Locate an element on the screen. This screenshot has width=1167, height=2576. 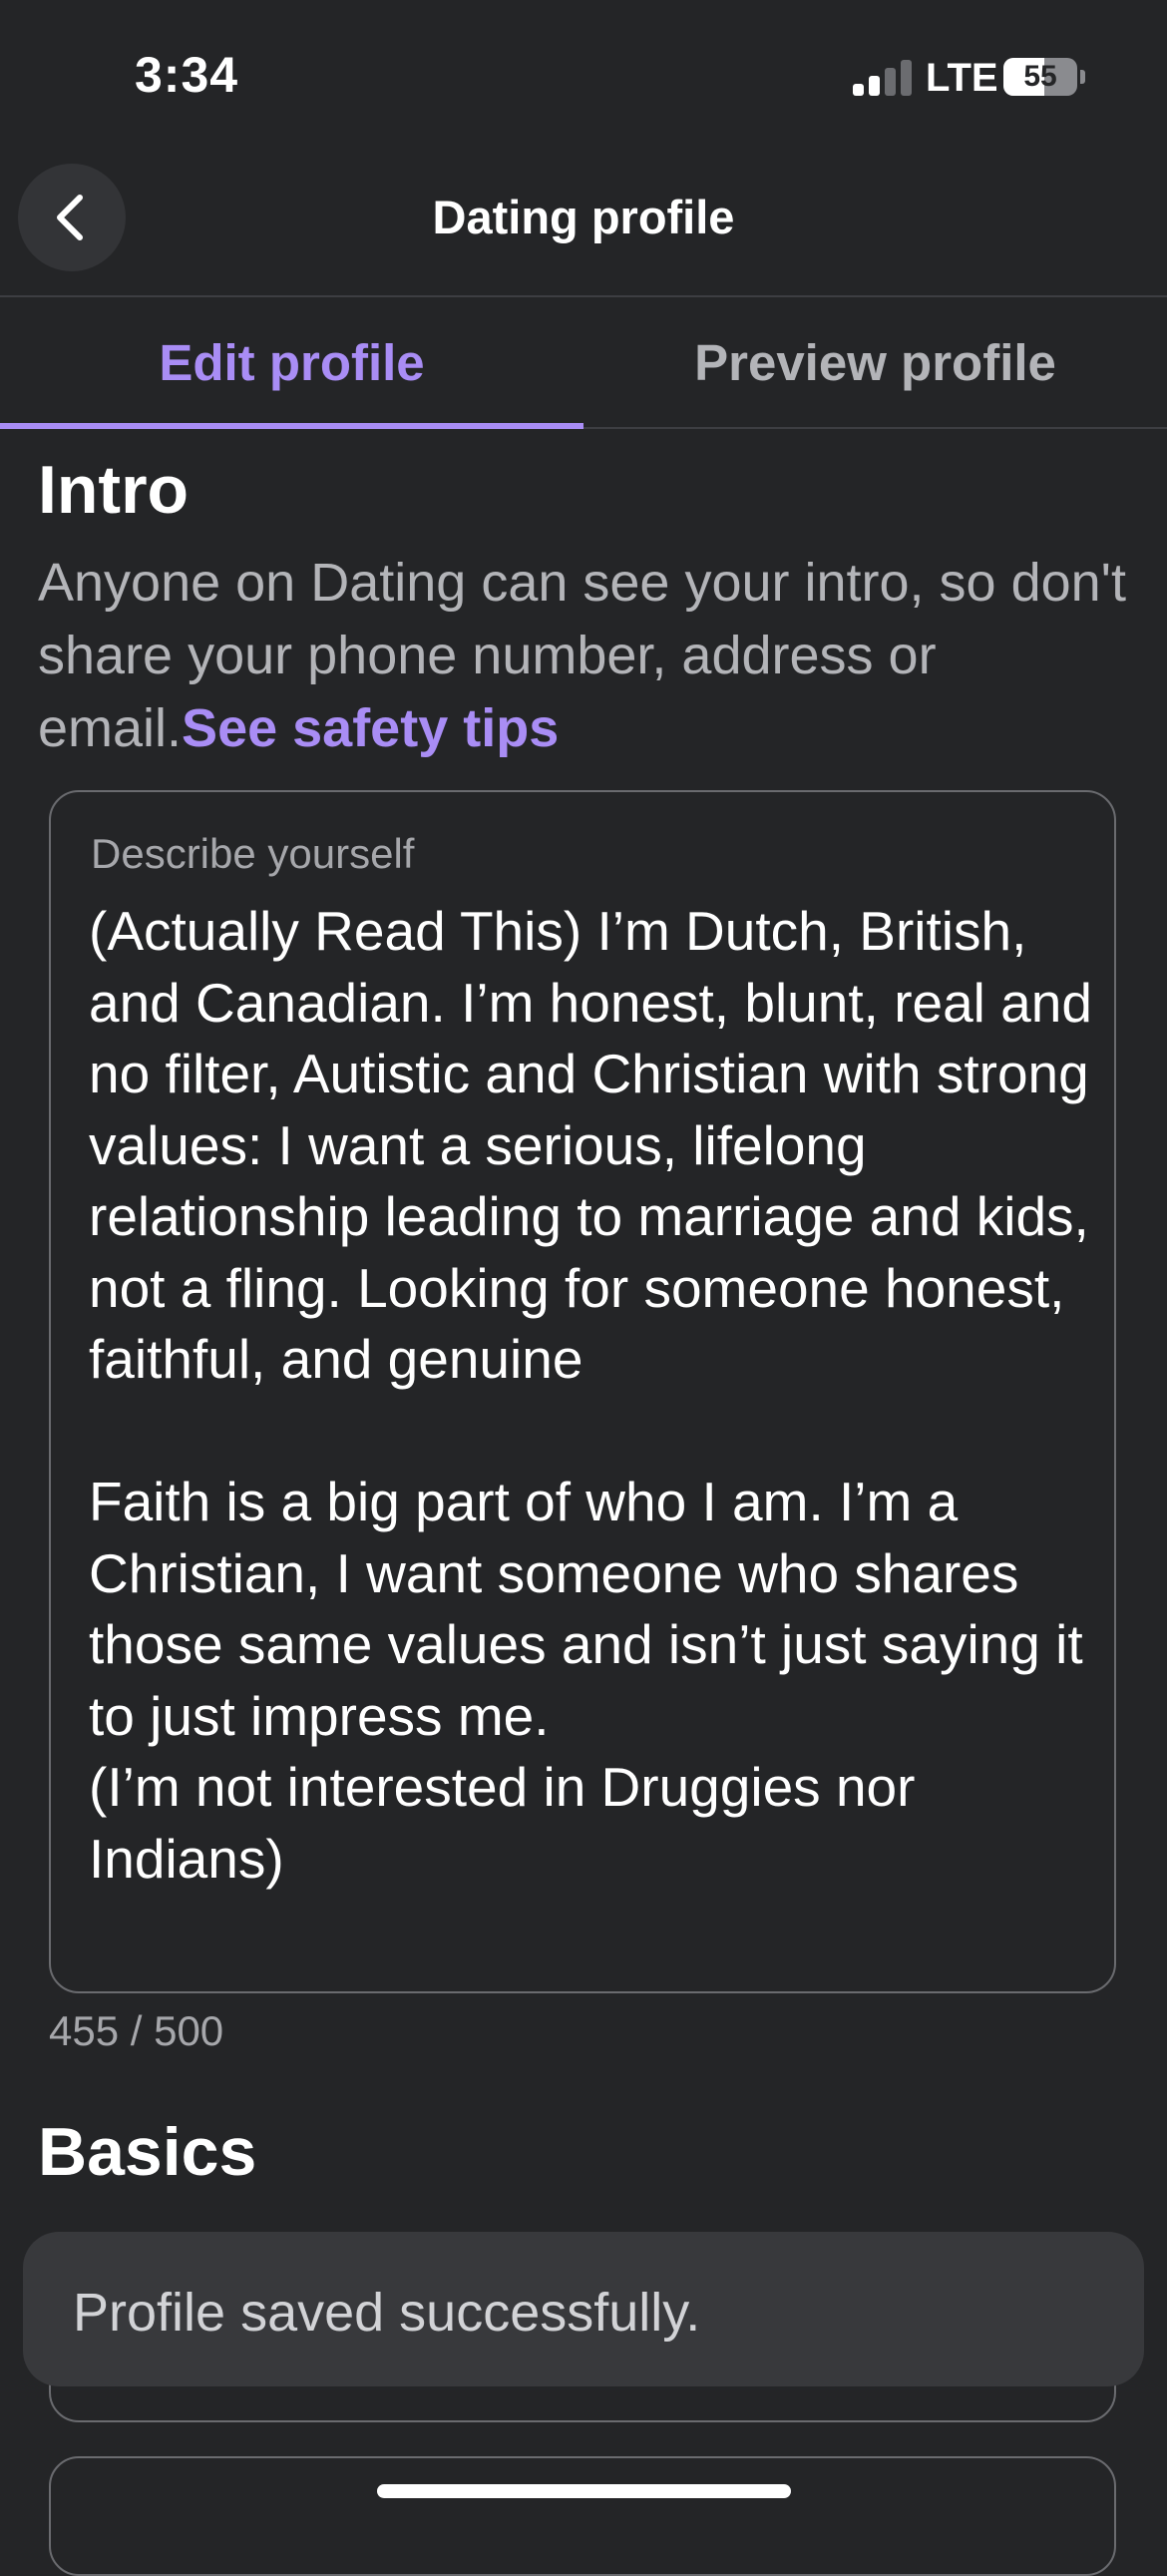
toast-notification: Profile saved successfully. is located at coordinates (583, 2309).